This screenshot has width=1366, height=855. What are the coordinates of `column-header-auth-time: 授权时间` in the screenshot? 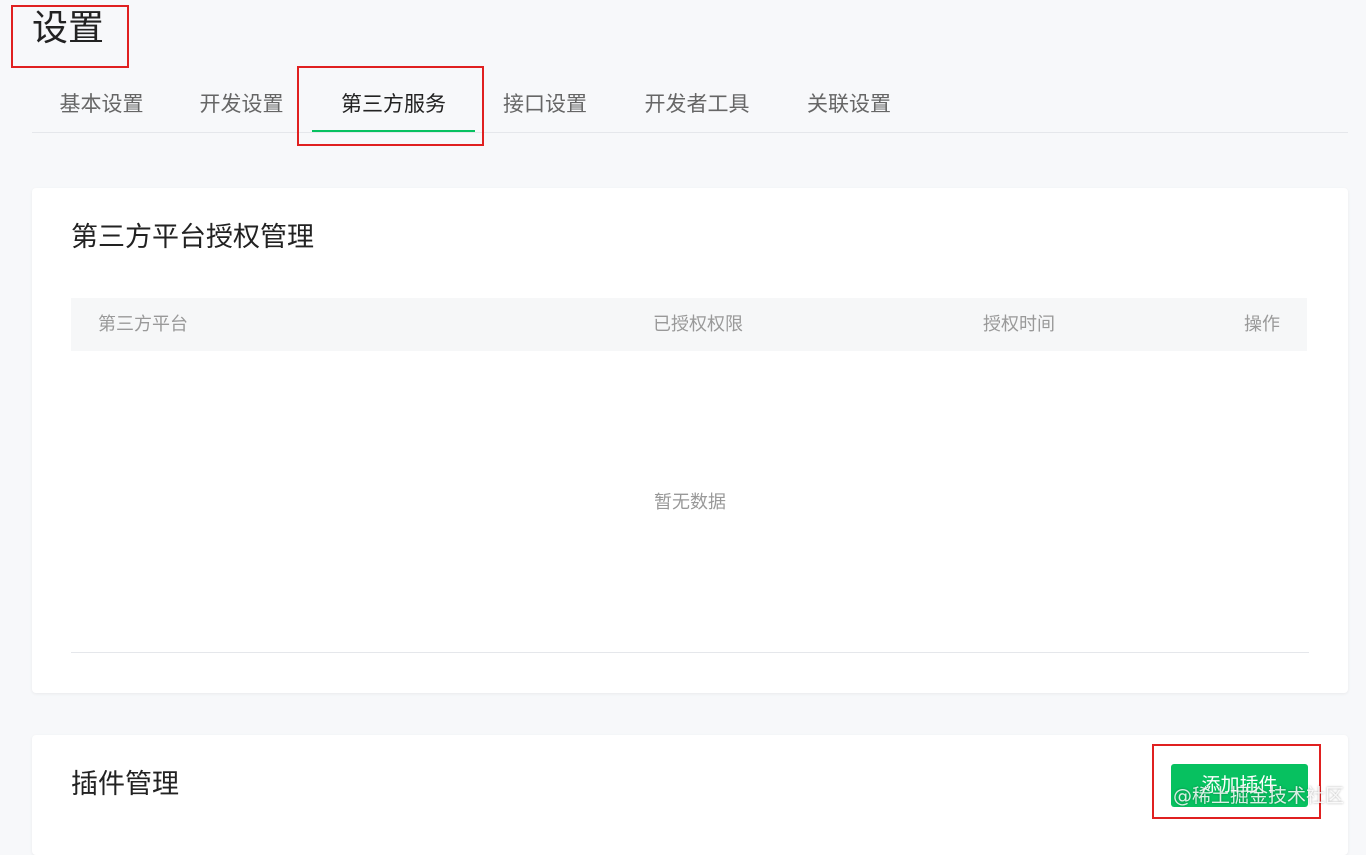 It's located at (1019, 324).